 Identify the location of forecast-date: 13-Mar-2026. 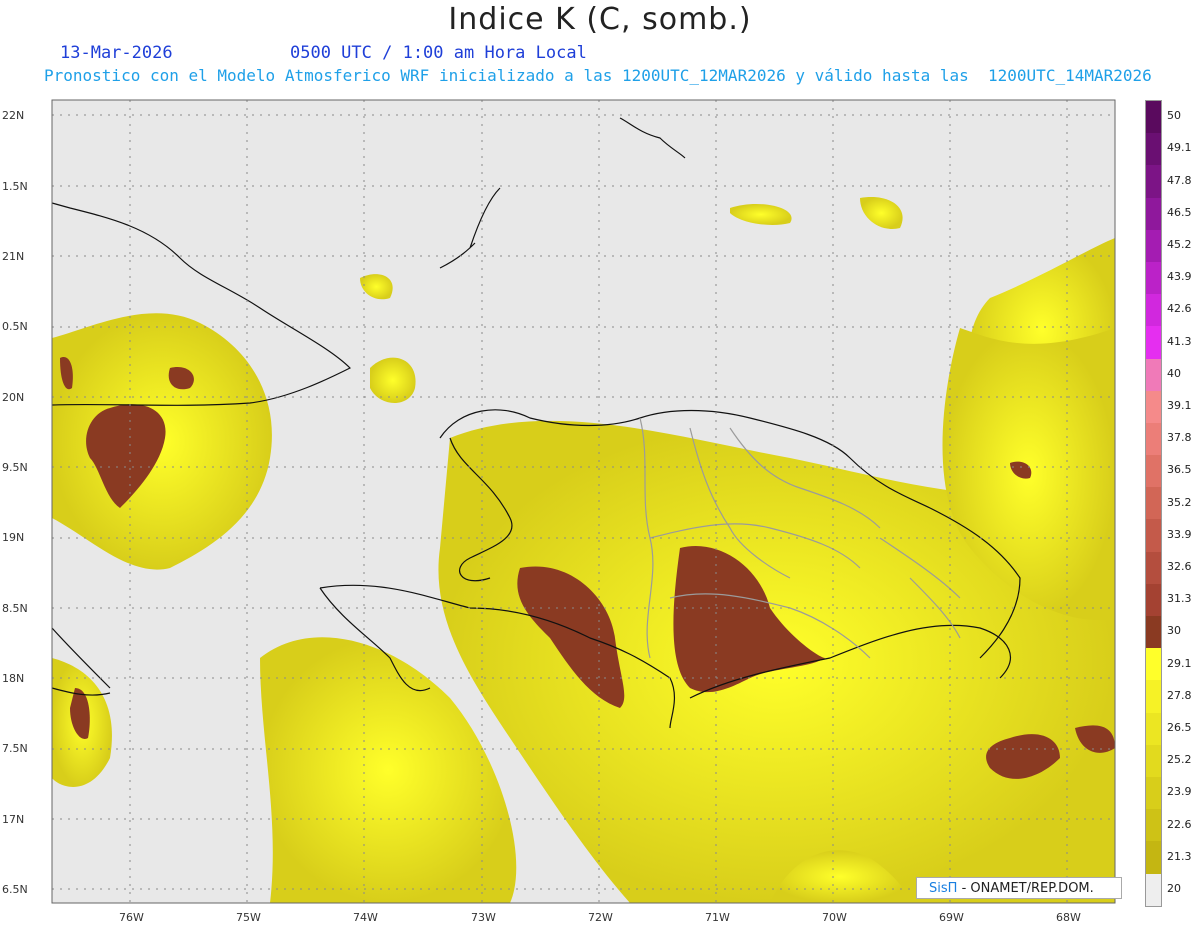
(116, 53).